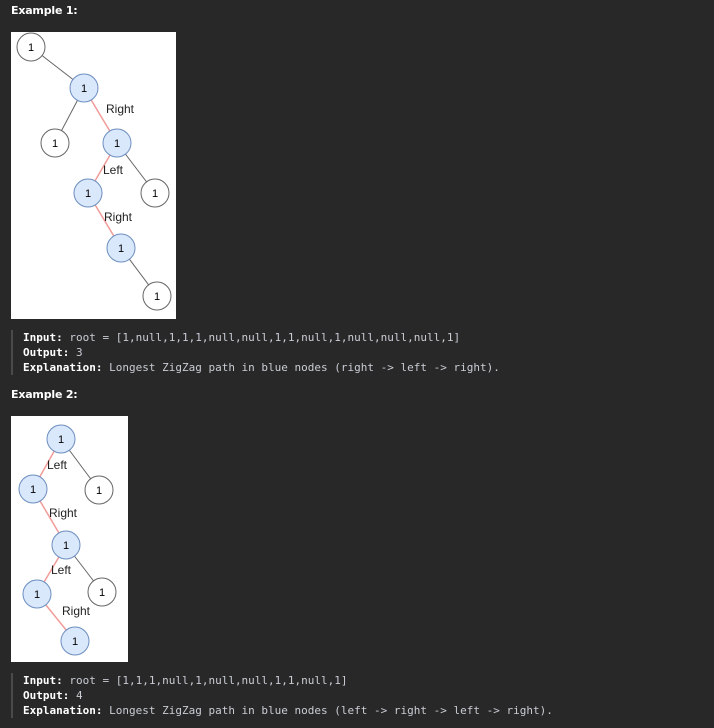 This screenshot has height=728, width=714. Describe the element at coordinates (44, 10) in the screenshot. I see `example-1-heading: Example 1:` at that location.